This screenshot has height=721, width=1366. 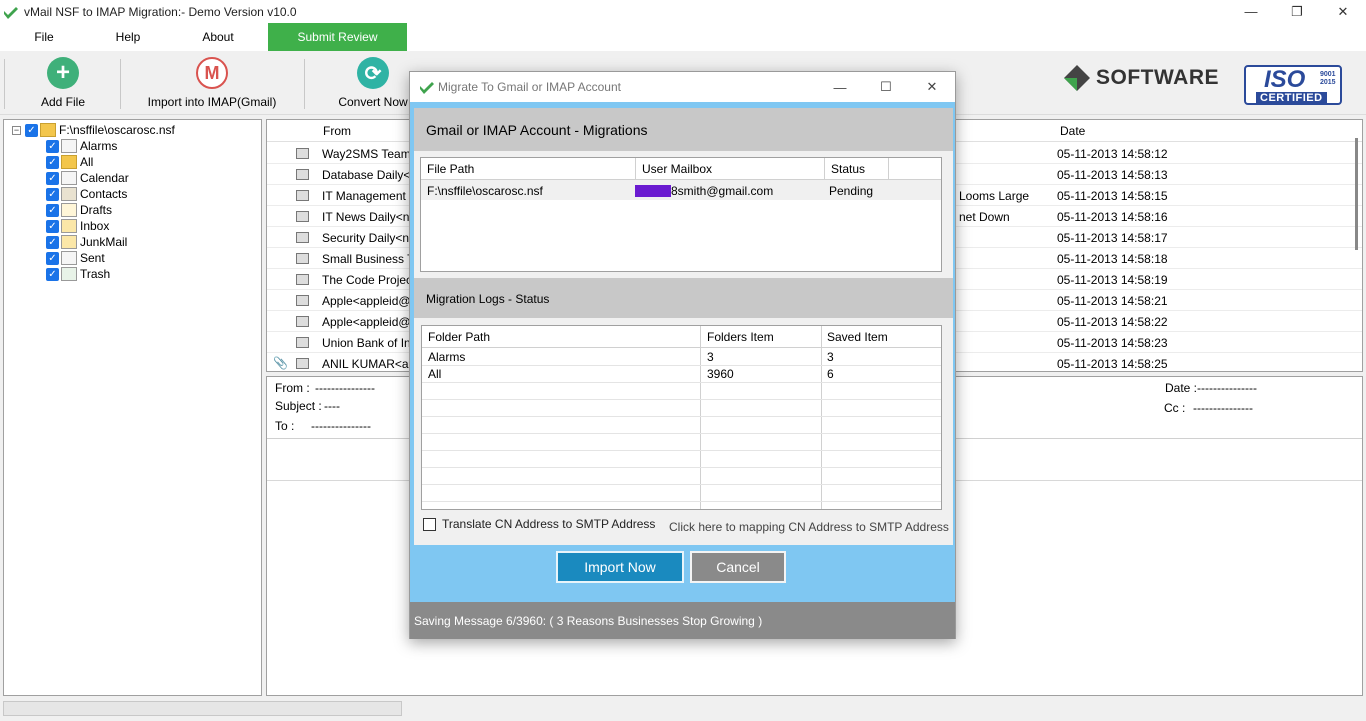 I want to click on col-from: From, so click(x=337, y=131).